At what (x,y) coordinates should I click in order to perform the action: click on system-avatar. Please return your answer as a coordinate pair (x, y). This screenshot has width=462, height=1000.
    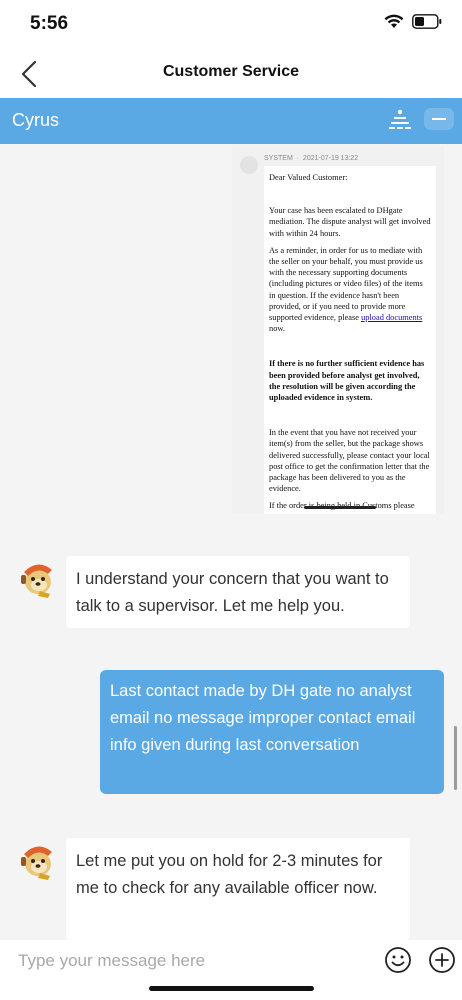
    Looking at the image, I should click on (249, 165).